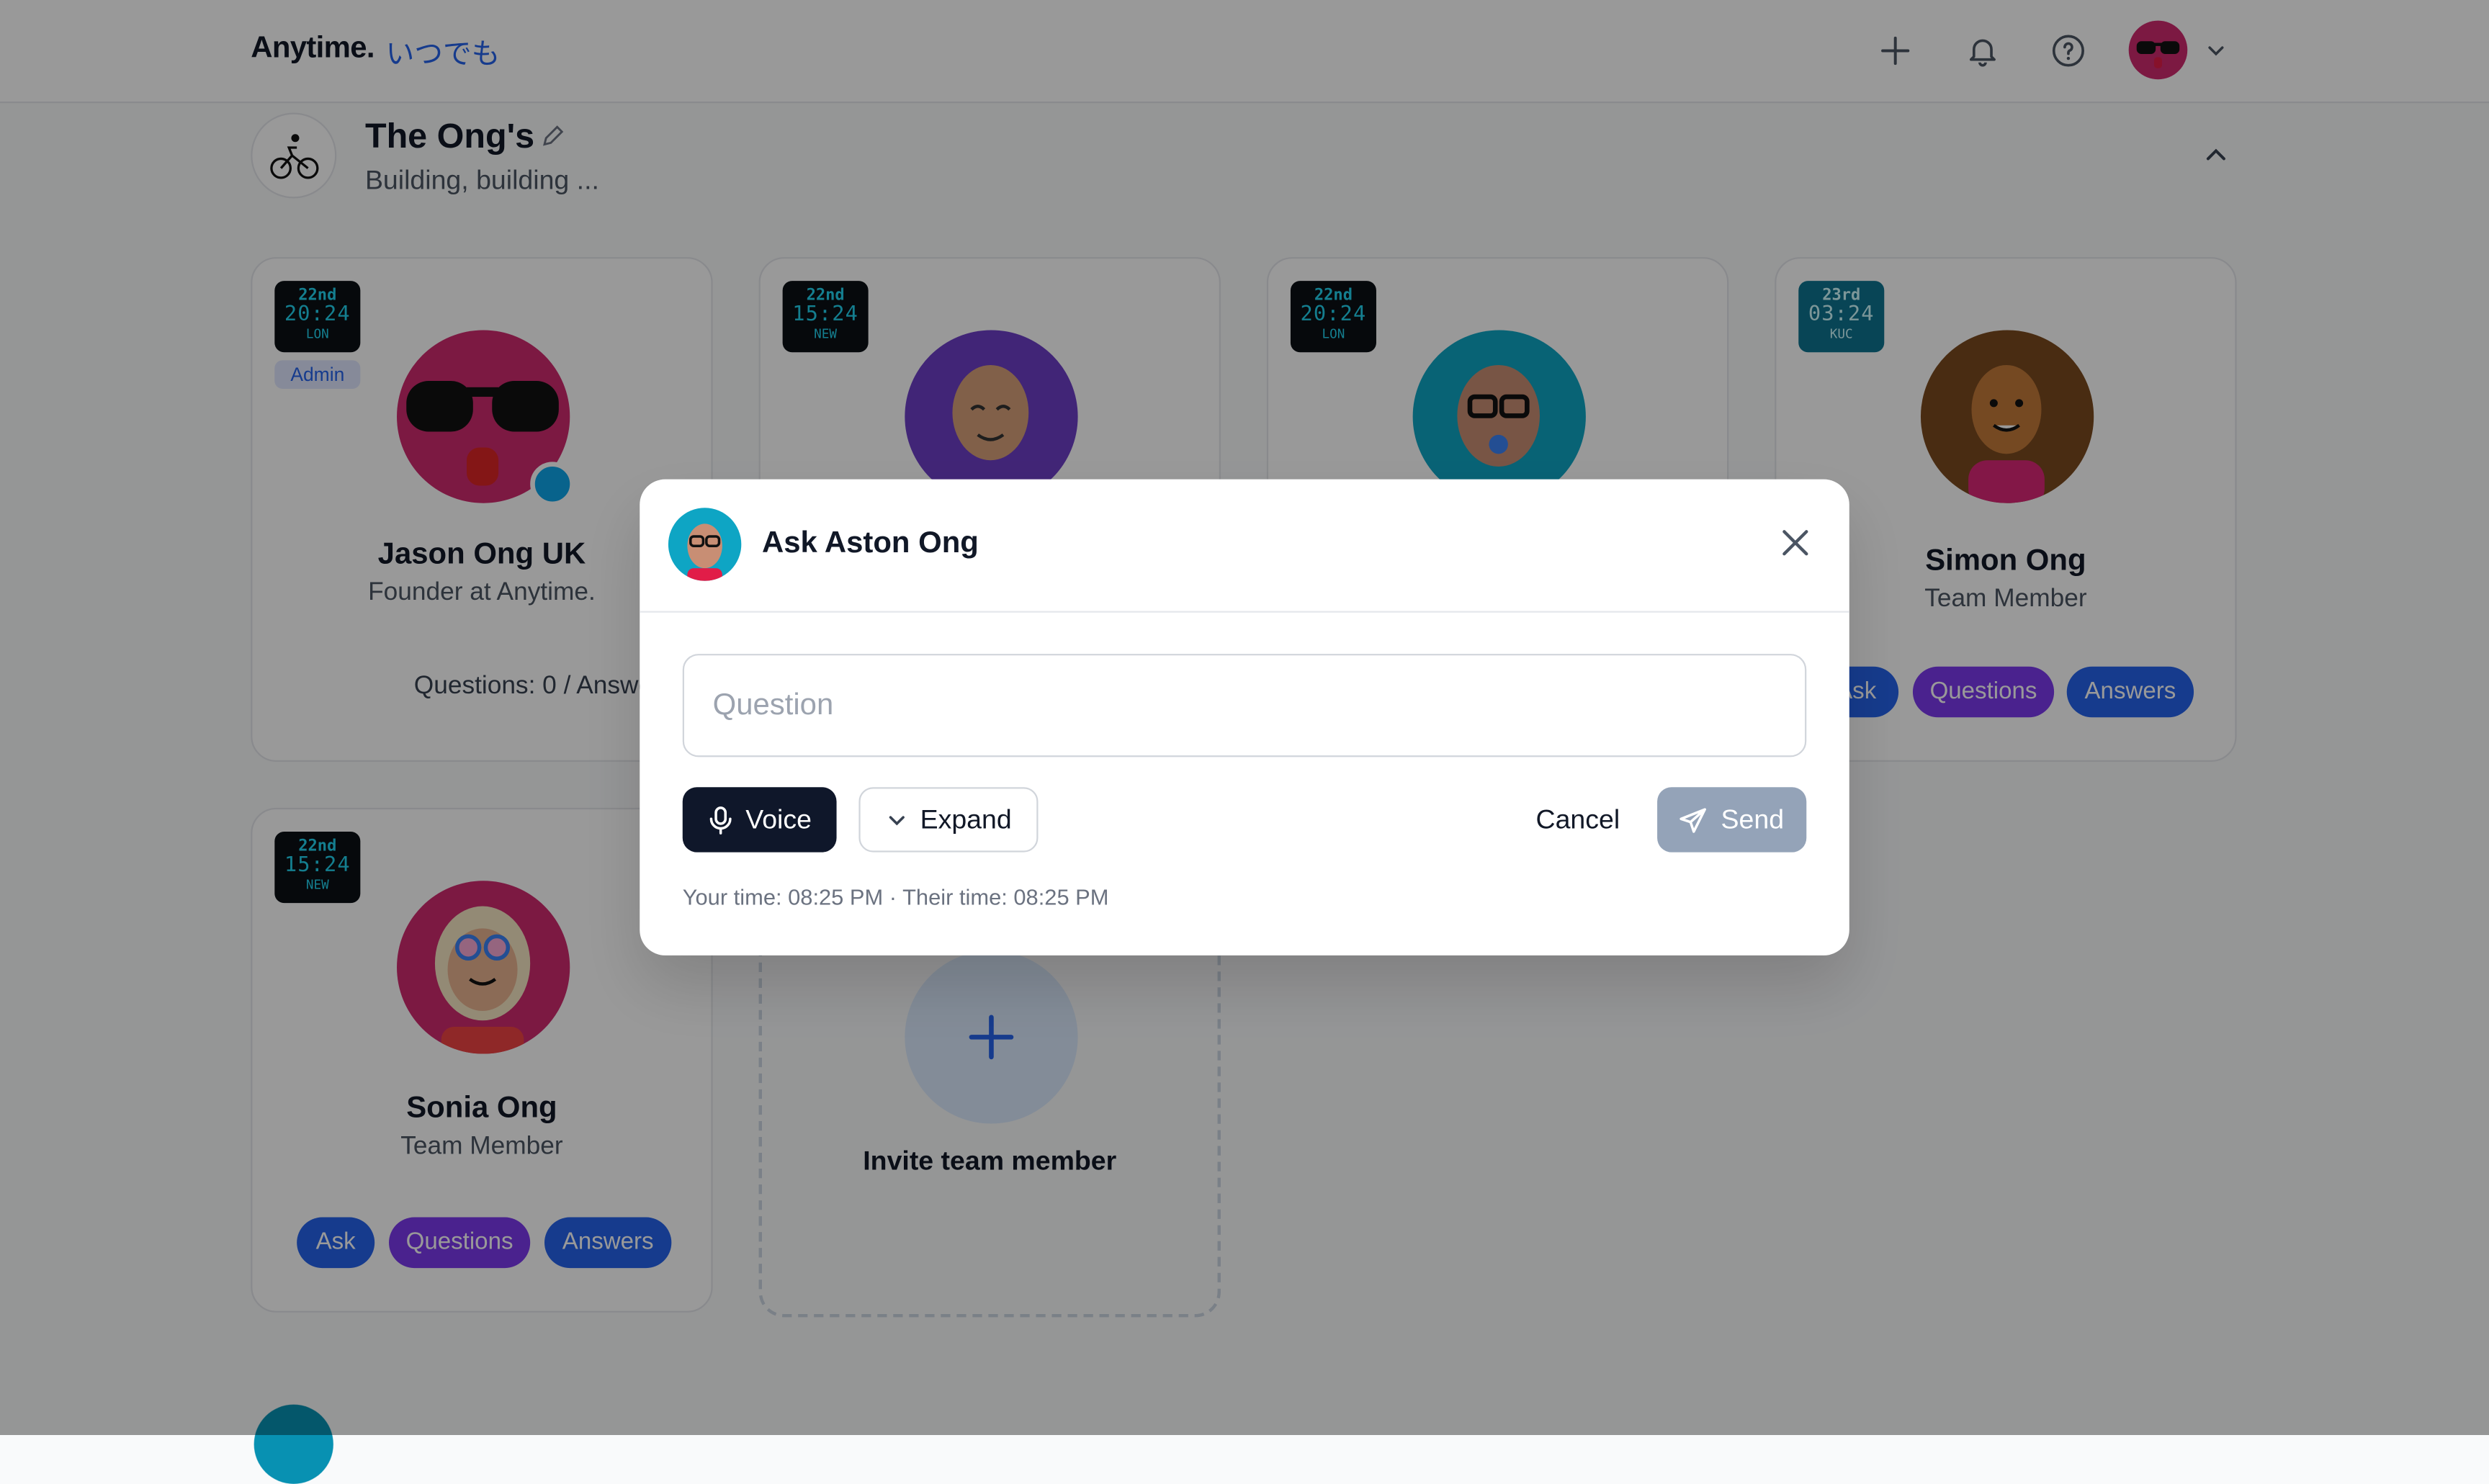  I want to click on voice-button: Voice, so click(760, 820).